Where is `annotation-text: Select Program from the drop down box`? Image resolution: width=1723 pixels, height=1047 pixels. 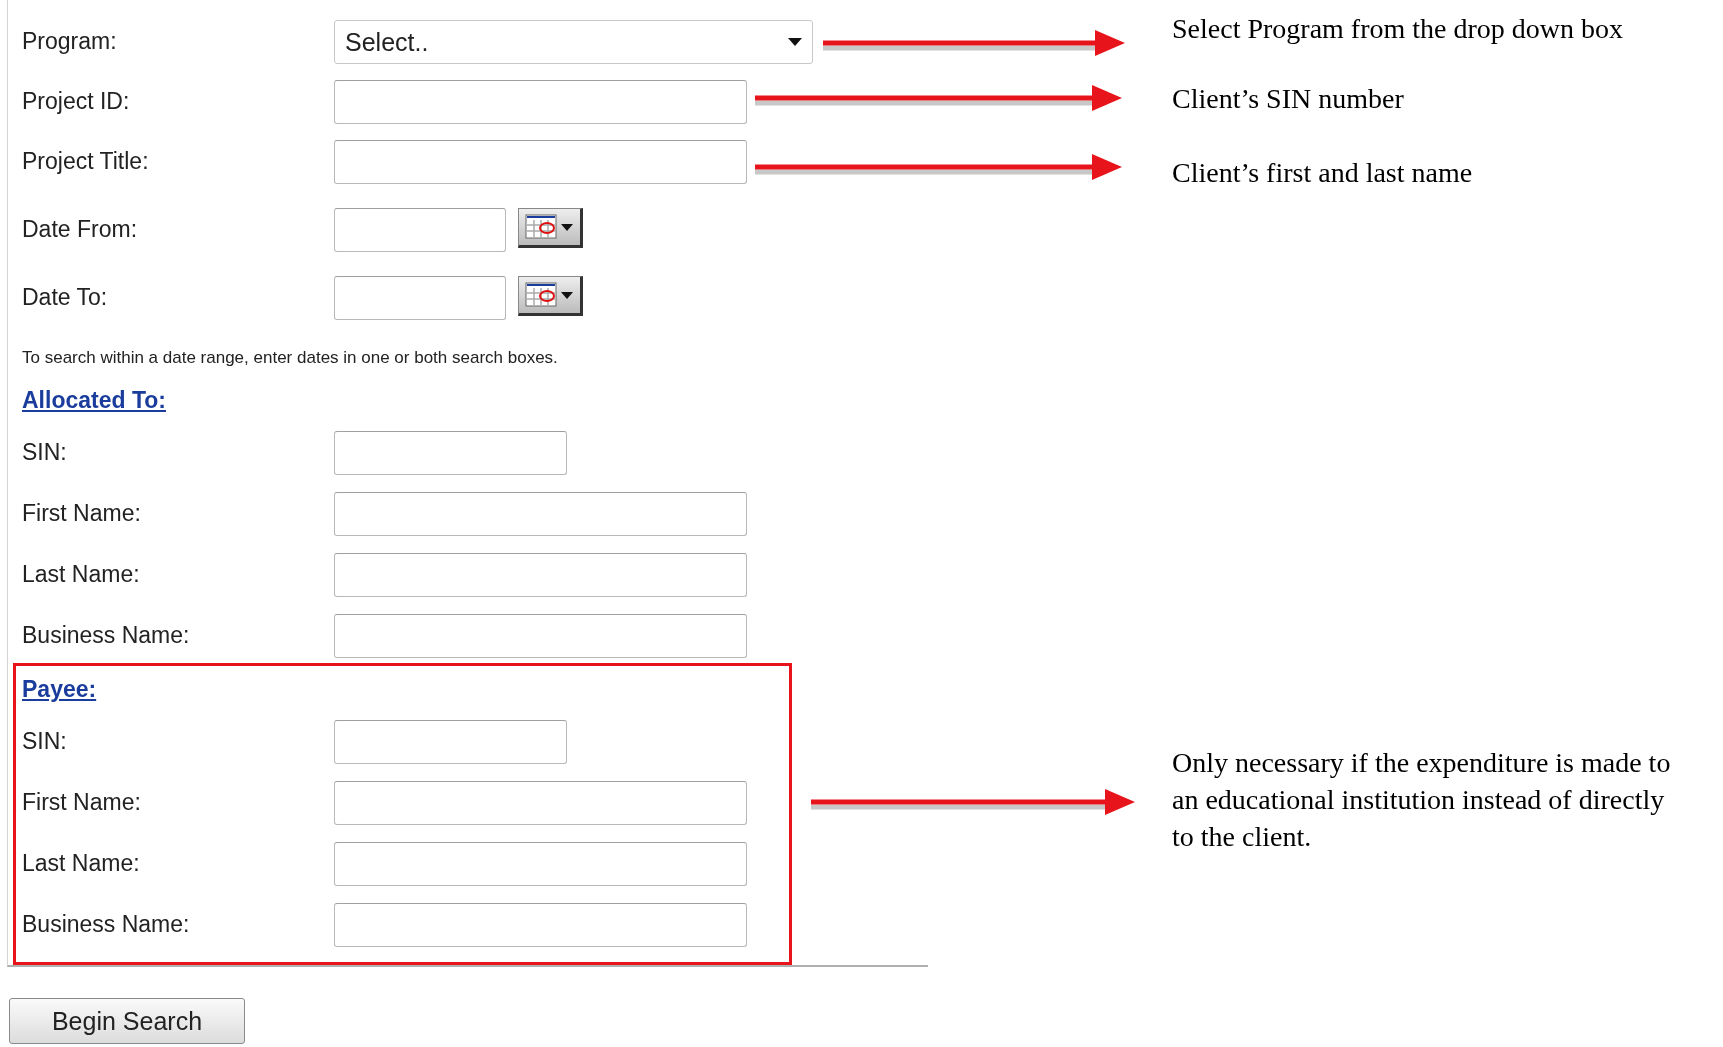 annotation-text: Select Program from the drop down box is located at coordinates (1398, 29).